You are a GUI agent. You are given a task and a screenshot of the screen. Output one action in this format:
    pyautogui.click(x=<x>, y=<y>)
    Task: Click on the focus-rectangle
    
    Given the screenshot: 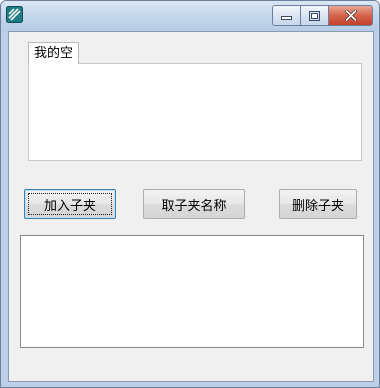 What is the action you would take?
    pyautogui.click(x=70, y=204)
    